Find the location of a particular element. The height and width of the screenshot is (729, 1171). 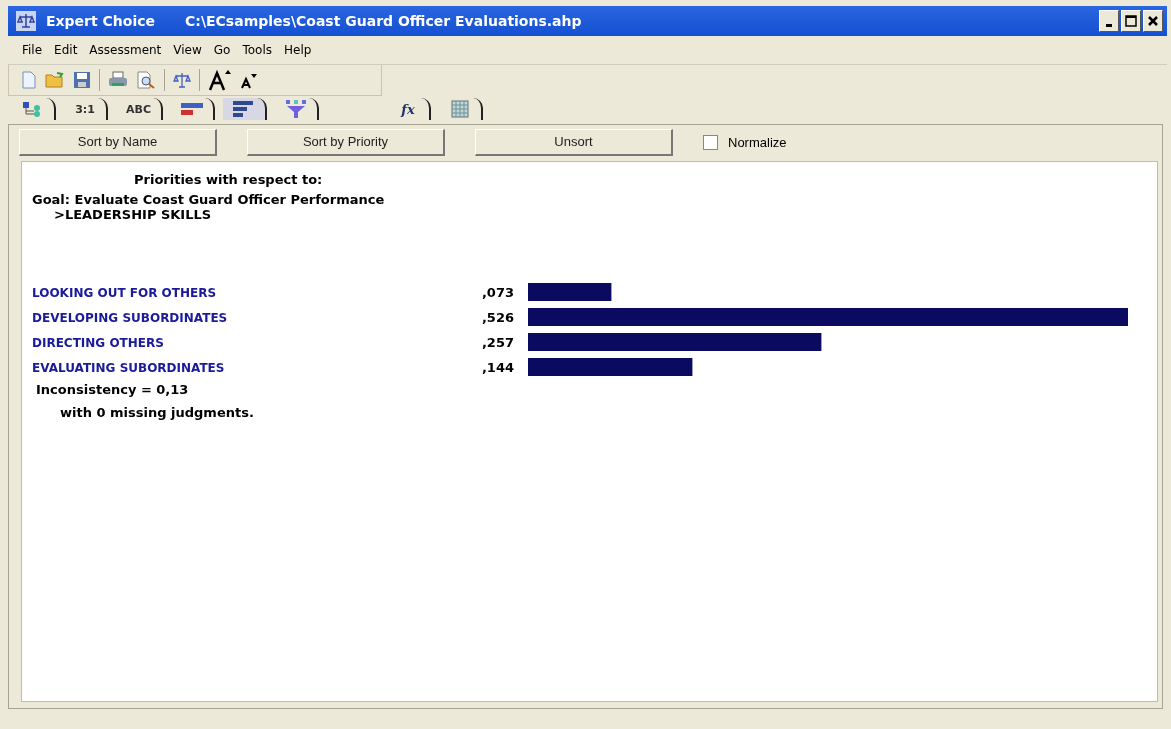

menu-item: Edit is located at coordinates (66, 50).